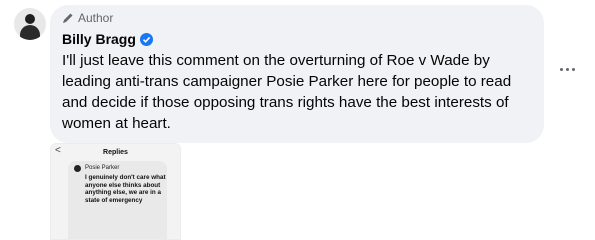 This screenshot has height=240, width=595. What do you see at coordinates (115, 152) in the screenshot?
I see `attachment-title: Replies` at bounding box center [115, 152].